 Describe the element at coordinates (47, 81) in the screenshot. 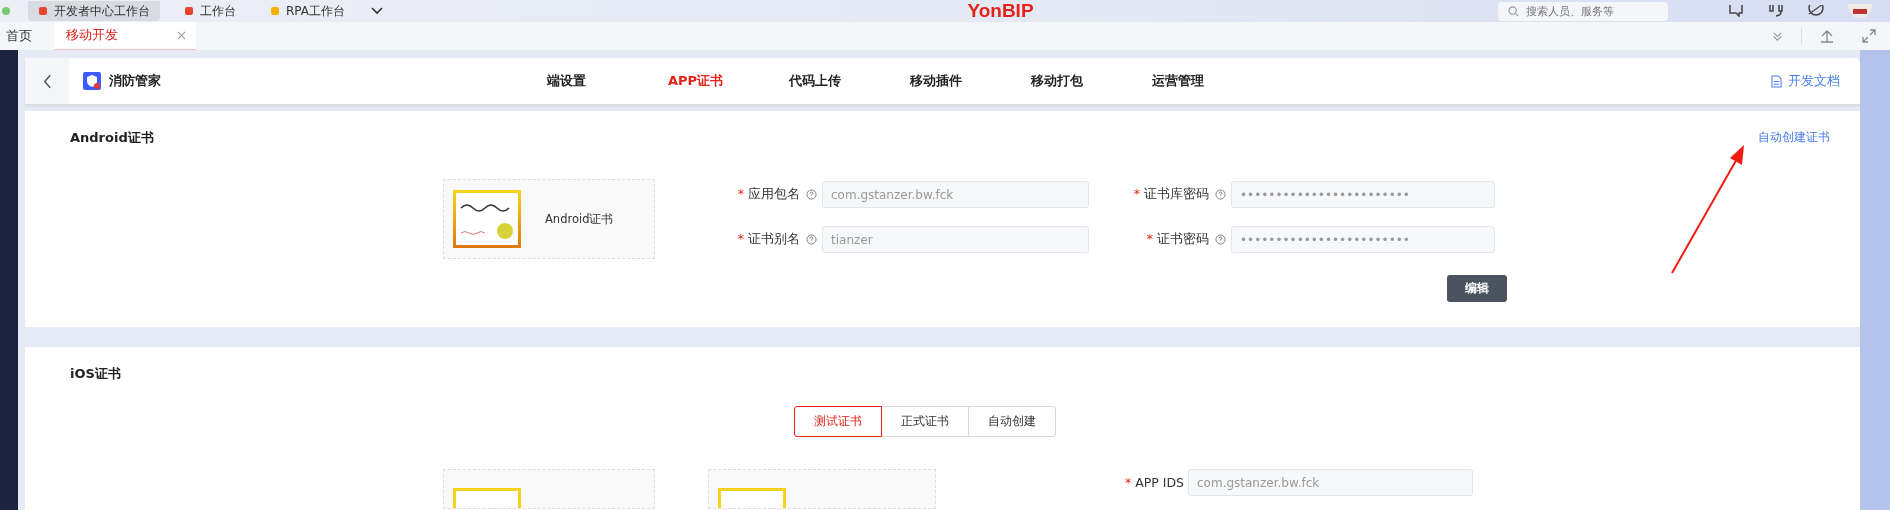

I see `back-icon` at that location.